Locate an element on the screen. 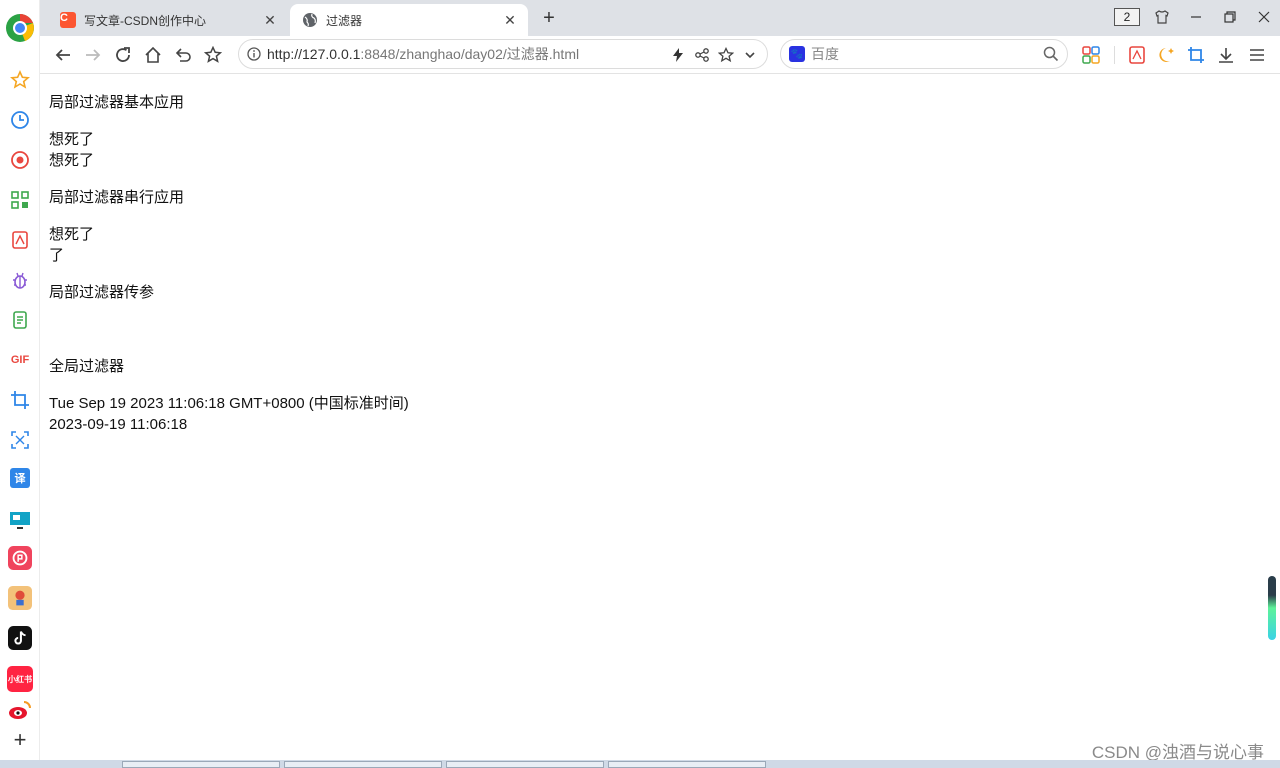  add-sidebar-icon: + is located at coordinates (20, 739).